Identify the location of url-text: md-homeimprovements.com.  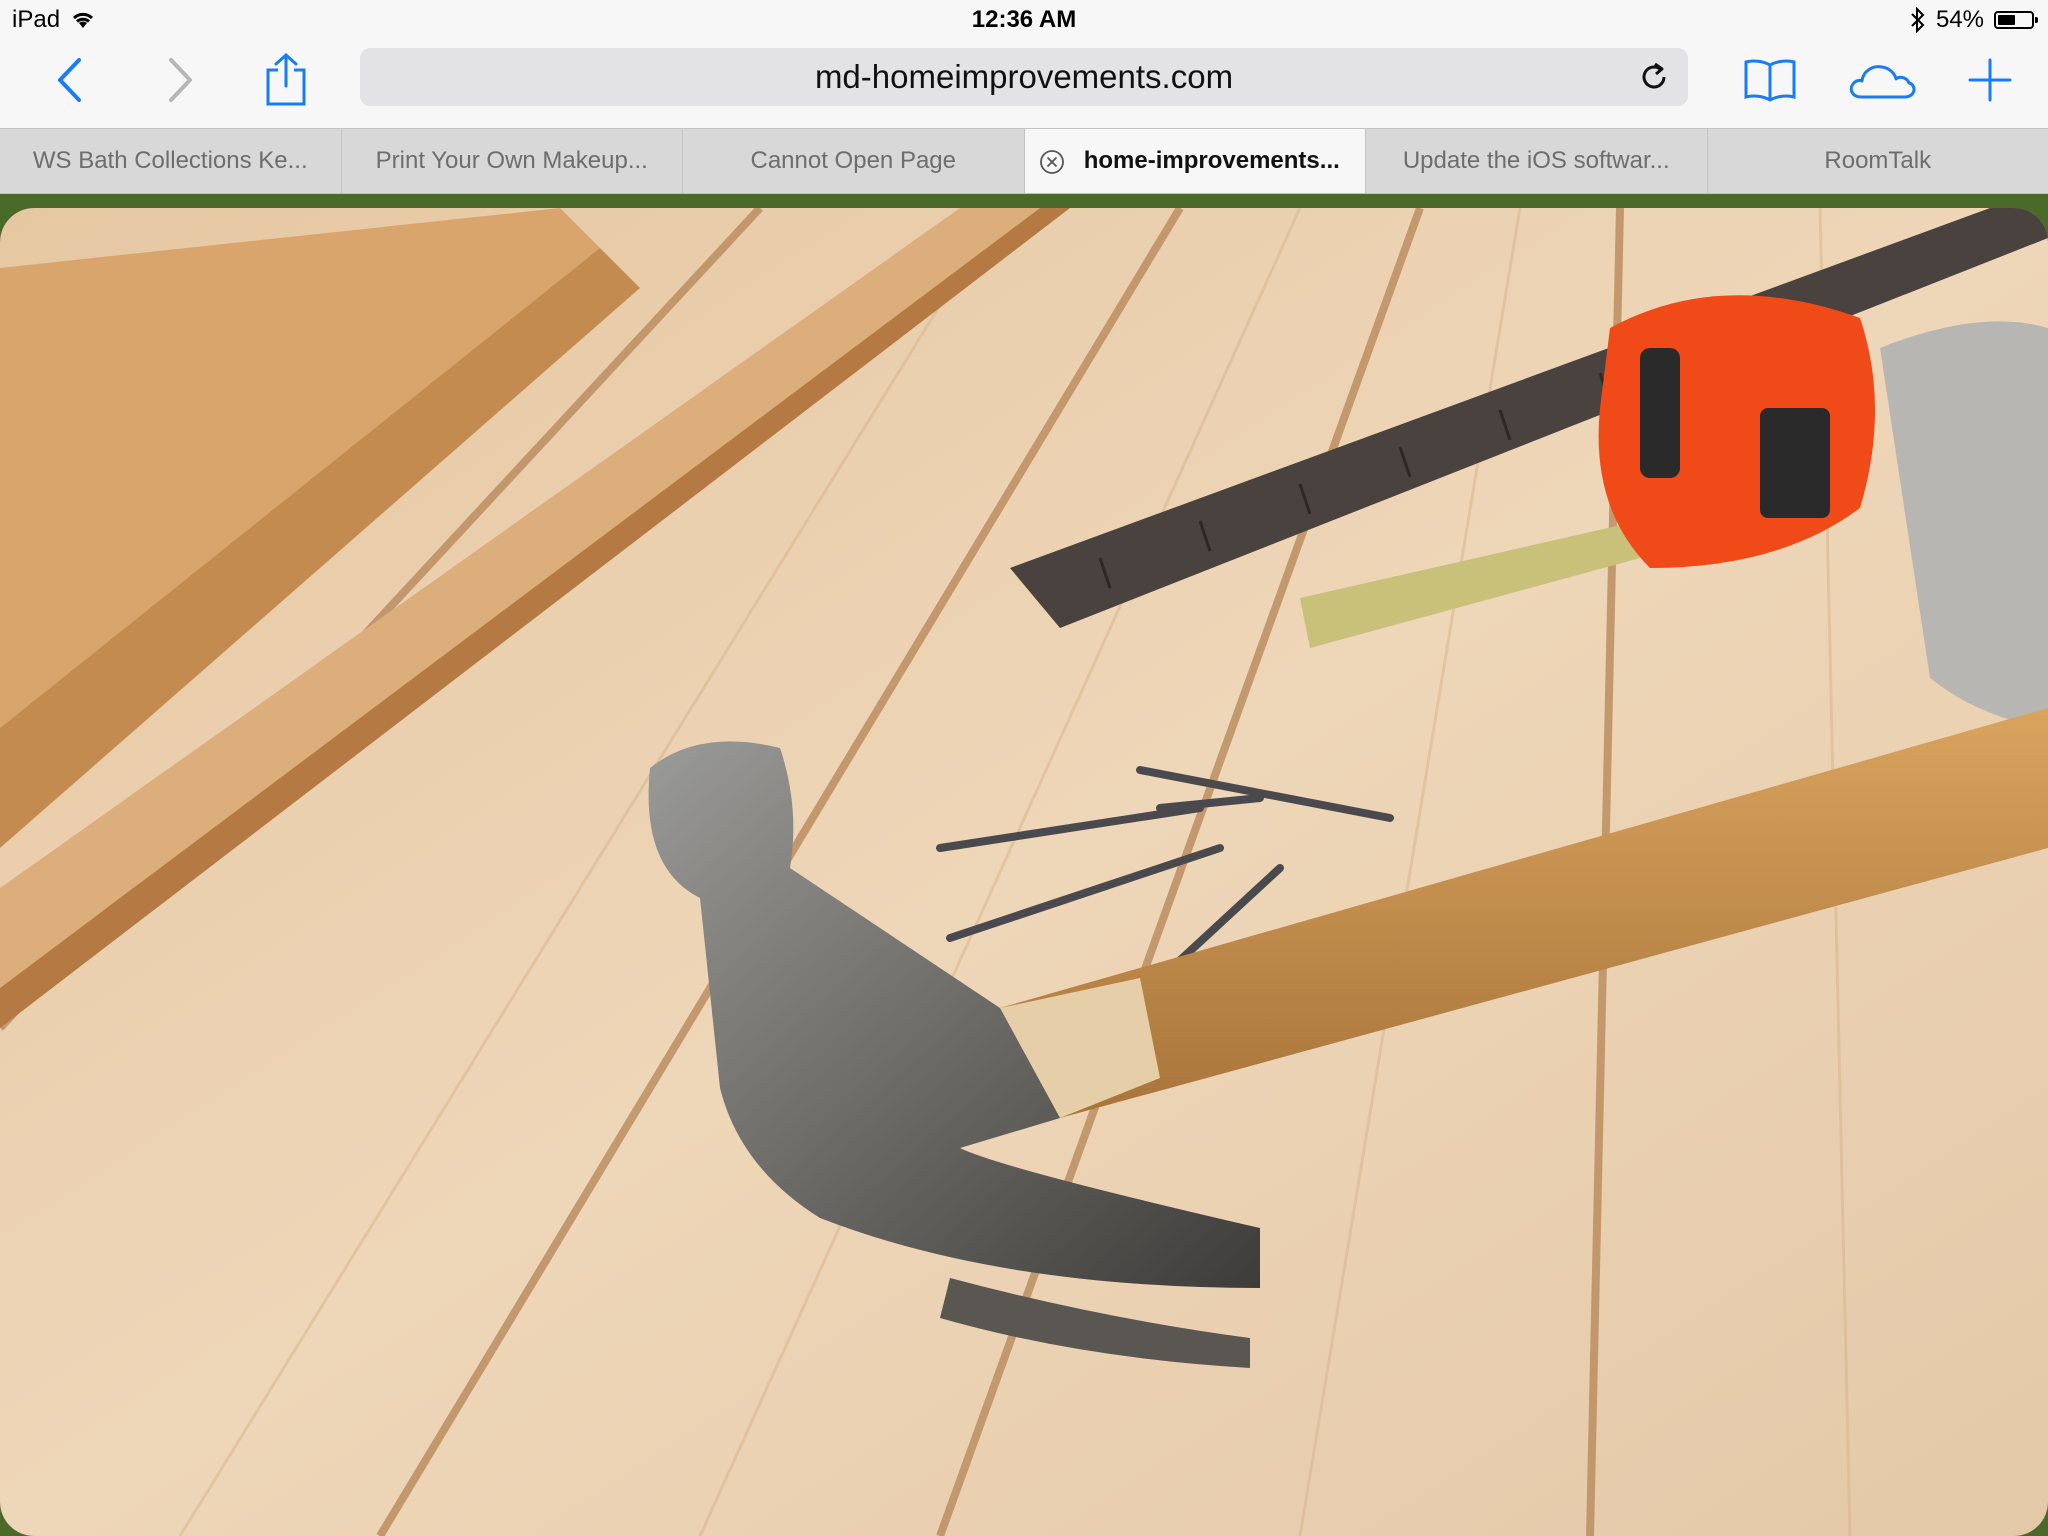
(1024, 76).